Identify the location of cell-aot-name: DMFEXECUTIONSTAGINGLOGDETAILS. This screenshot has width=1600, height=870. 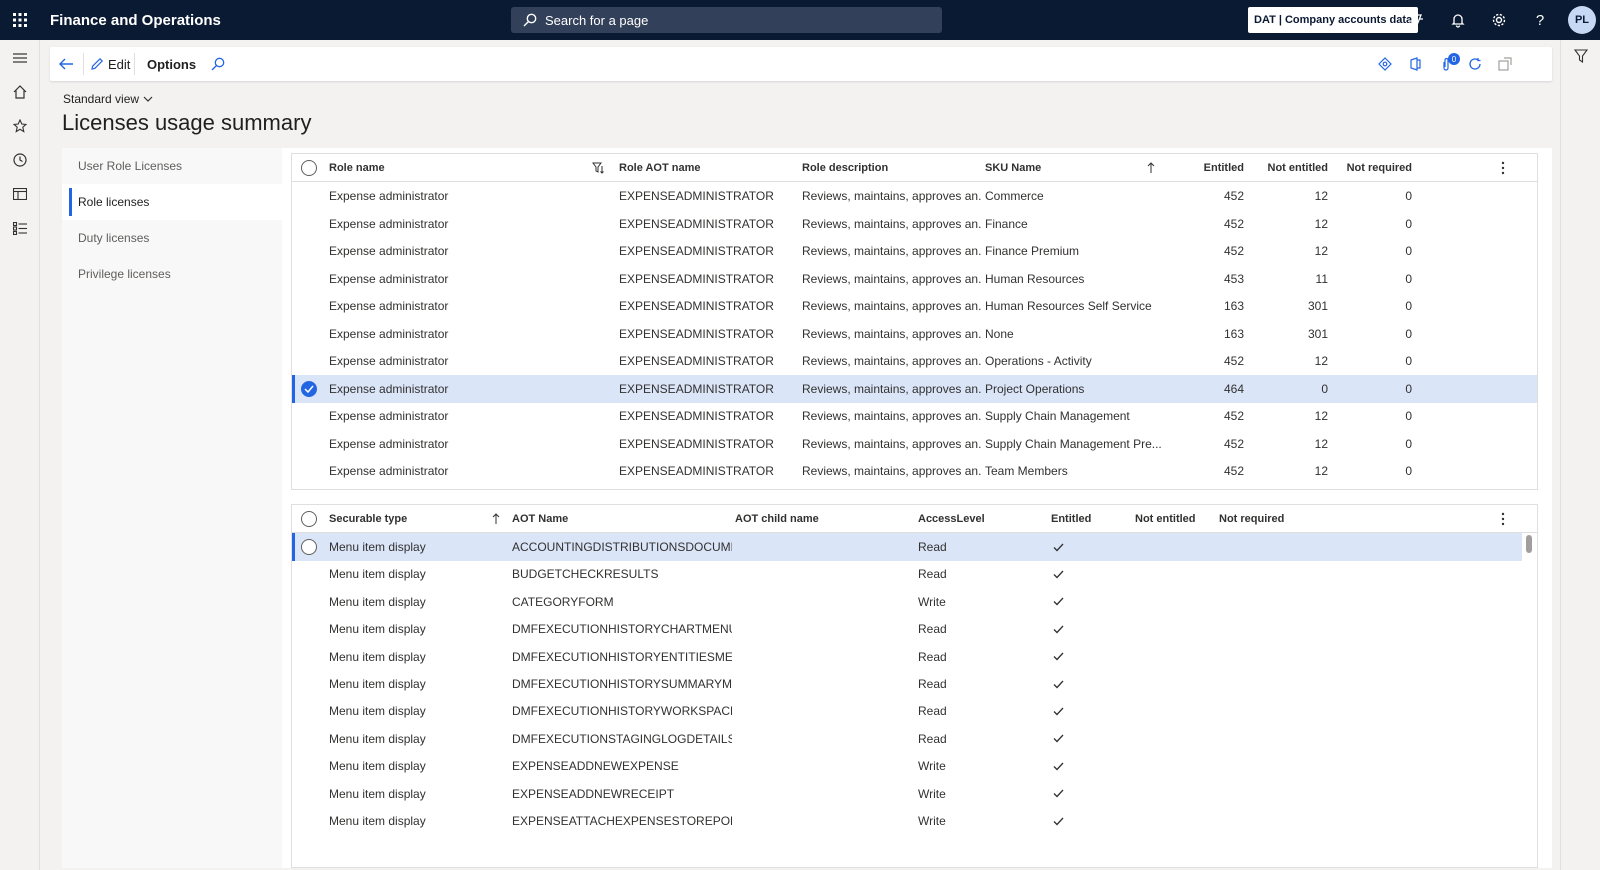
(622, 738).